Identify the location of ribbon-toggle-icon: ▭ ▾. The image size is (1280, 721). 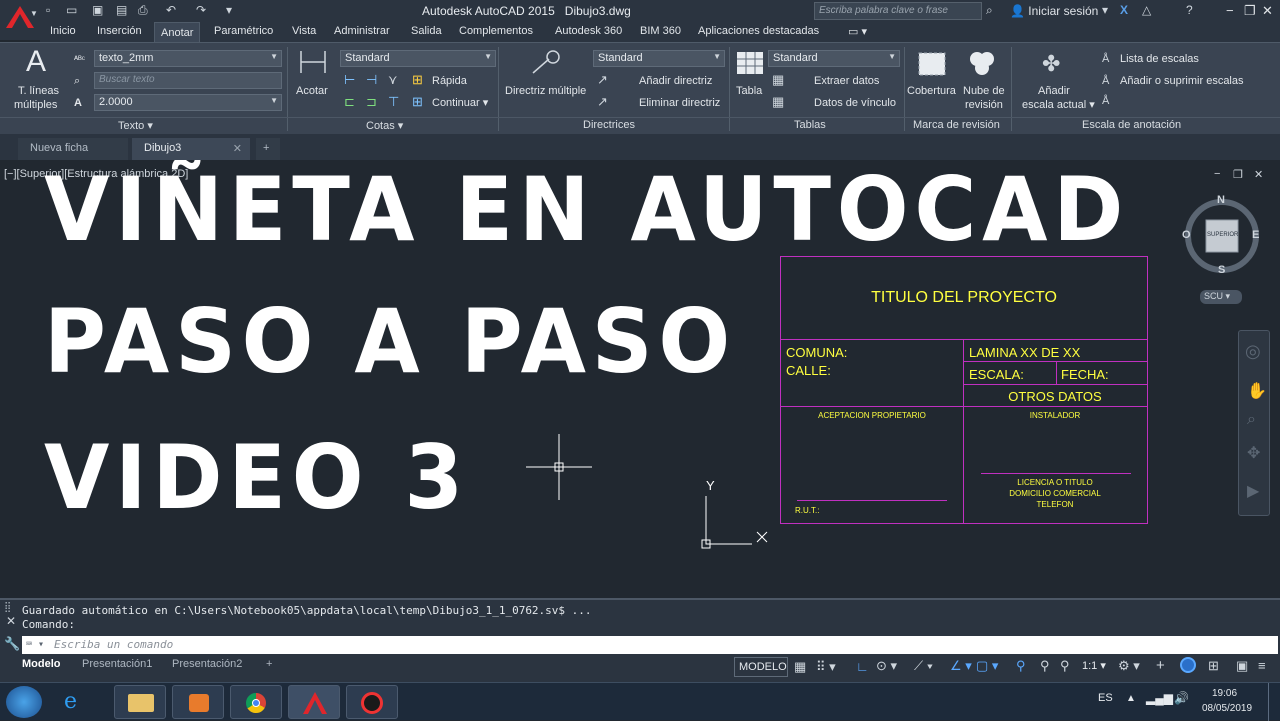
(857, 31).